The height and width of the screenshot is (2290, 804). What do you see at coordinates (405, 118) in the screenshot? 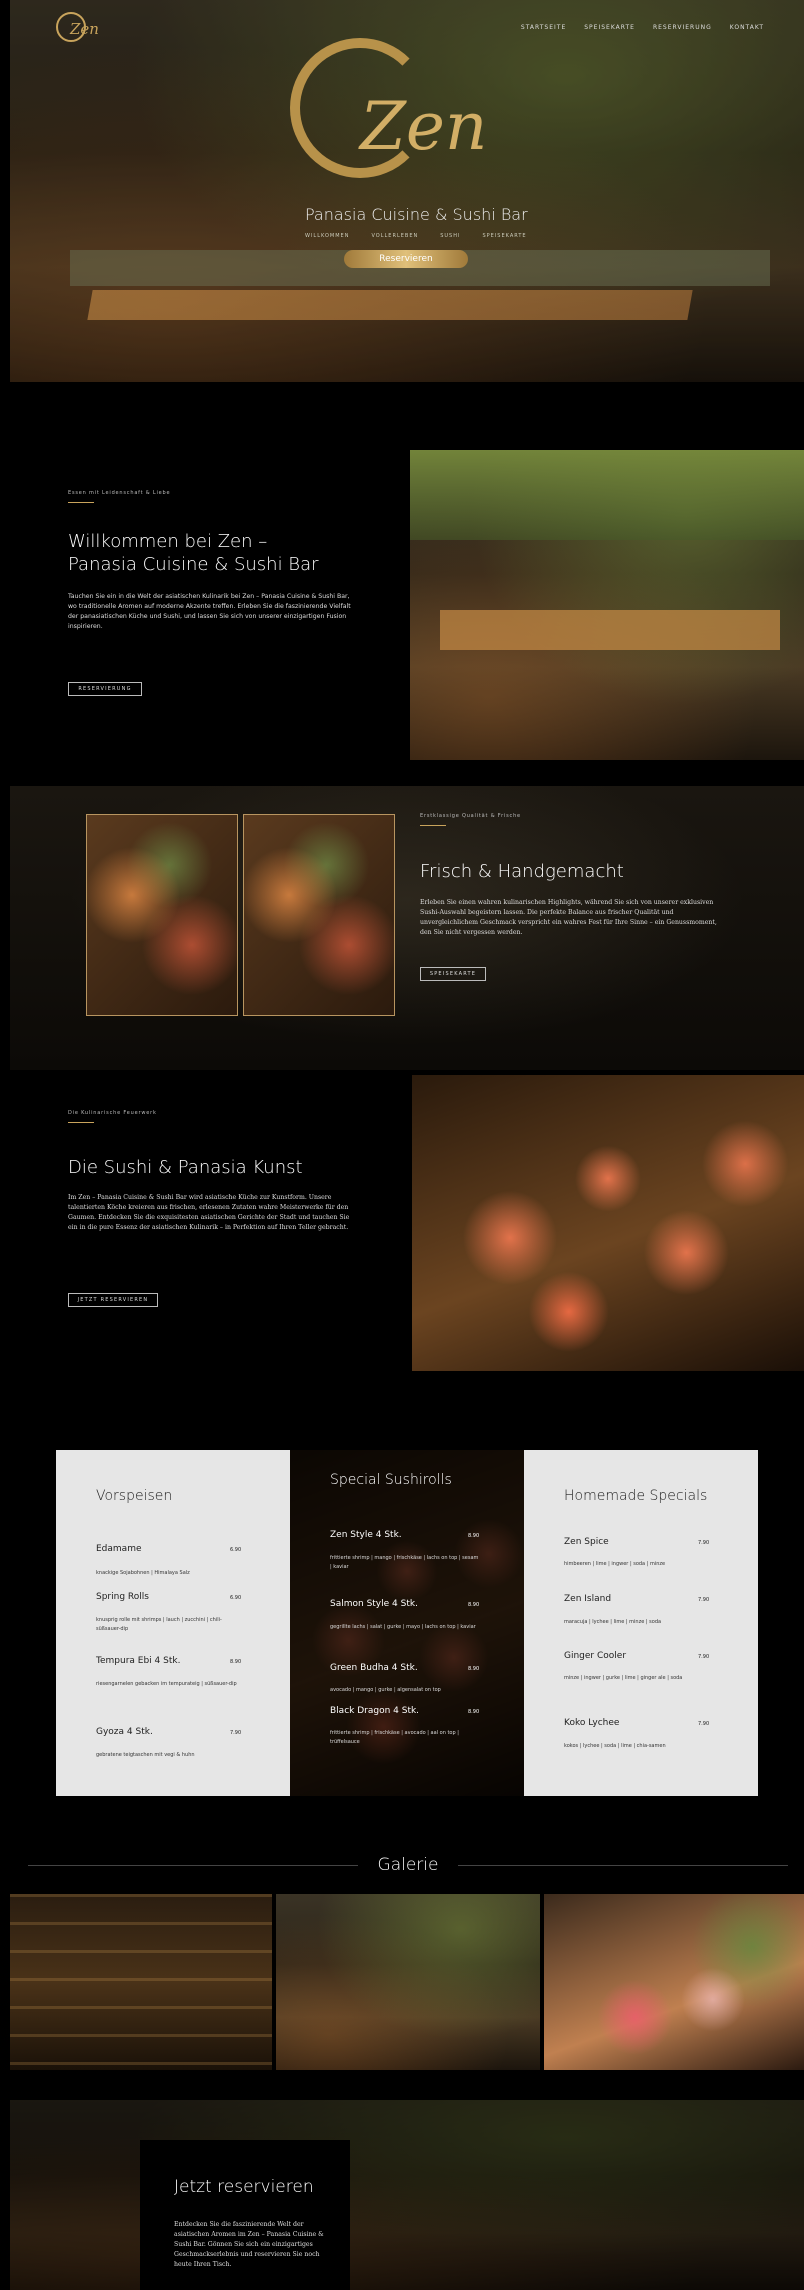
I see `hero-logo: Zen` at bounding box center [405, 118].